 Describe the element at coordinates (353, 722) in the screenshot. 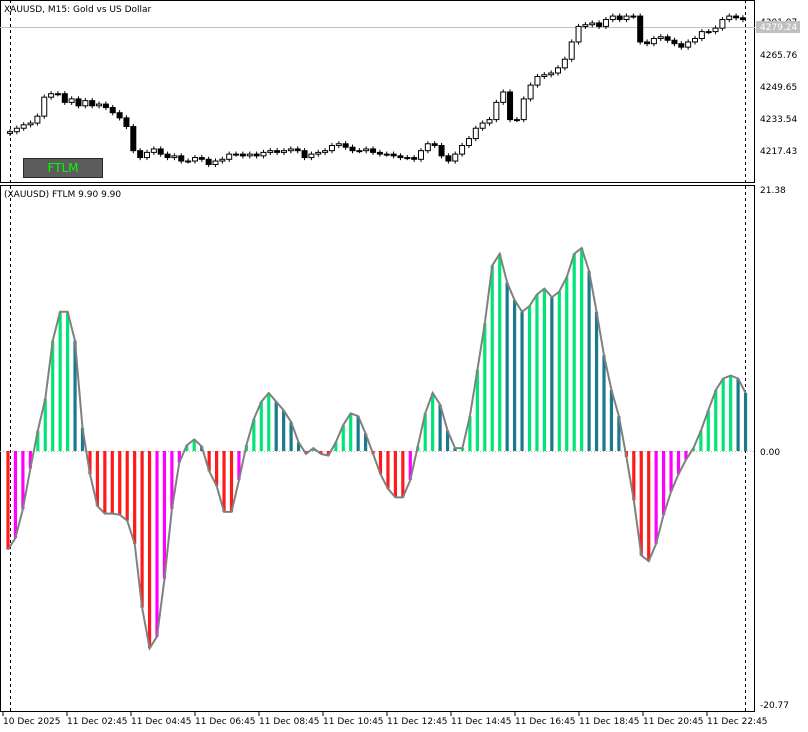

I see `time-tick-label: 11 Dec 10:45` at that location.